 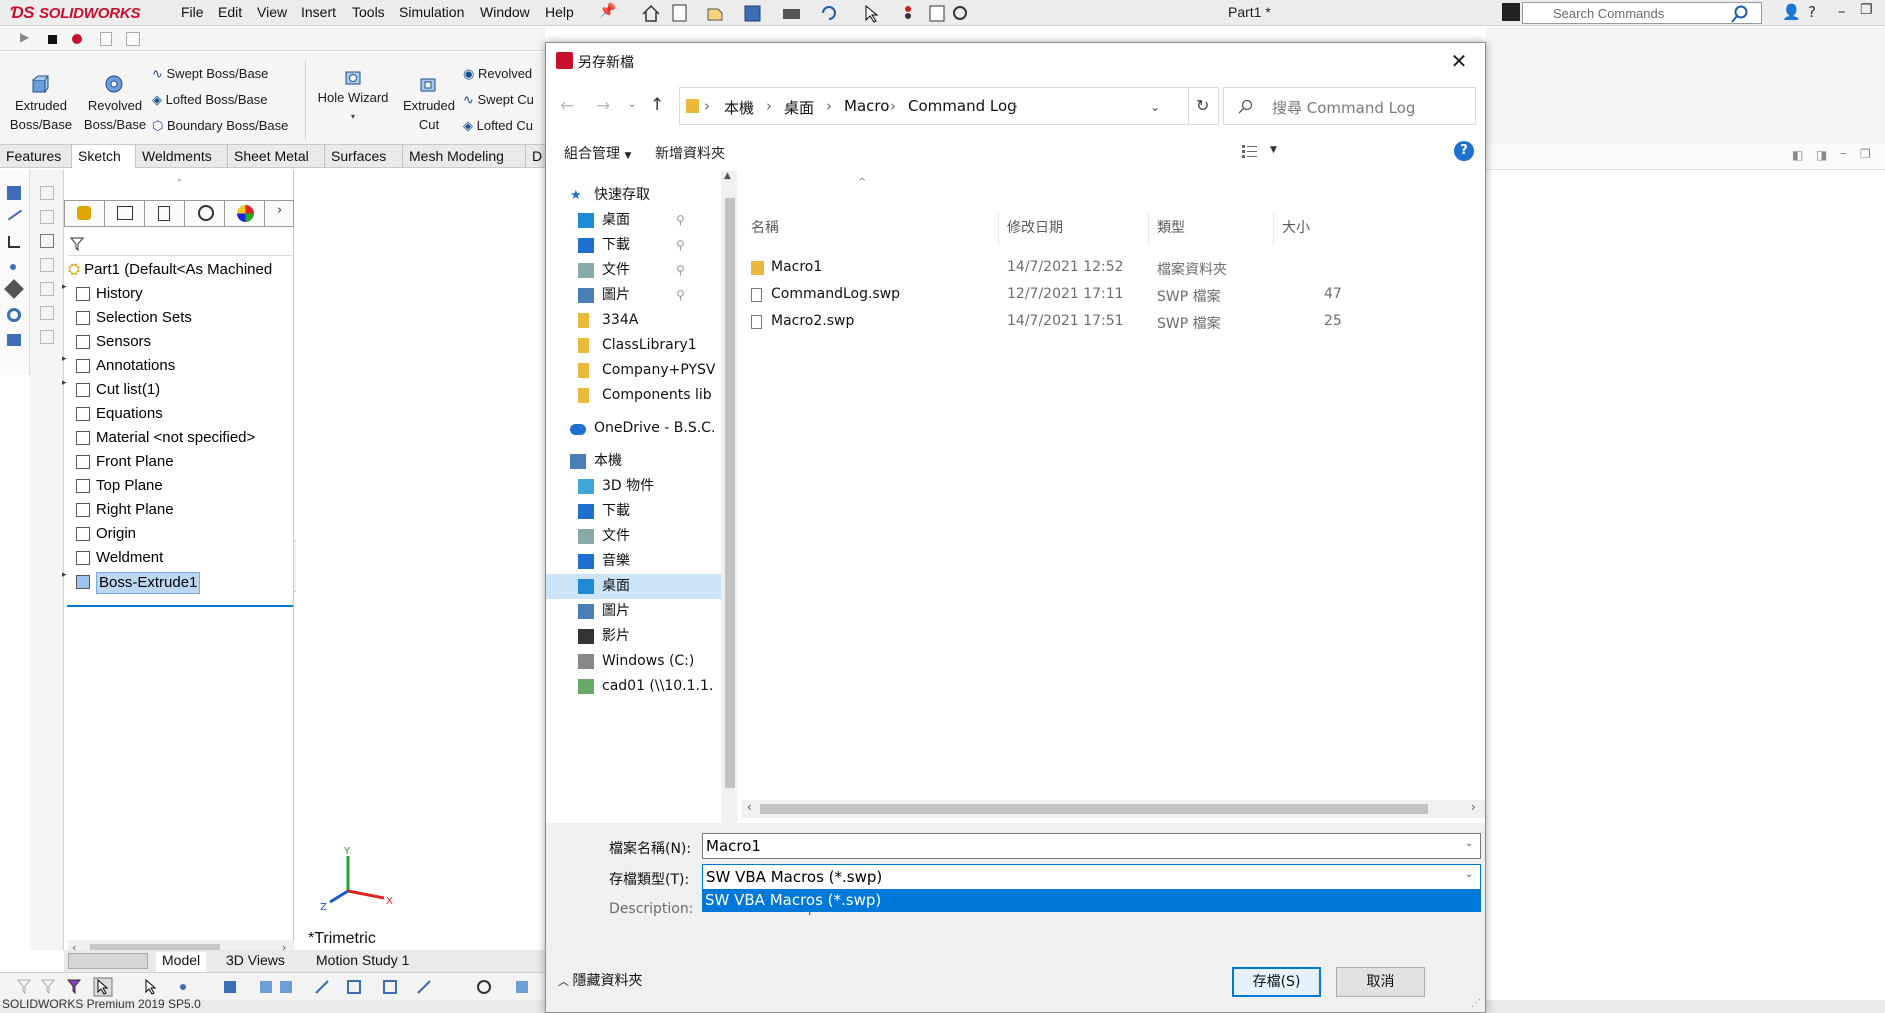 I want to click on view-options-button, so click(x=1251, y=151).